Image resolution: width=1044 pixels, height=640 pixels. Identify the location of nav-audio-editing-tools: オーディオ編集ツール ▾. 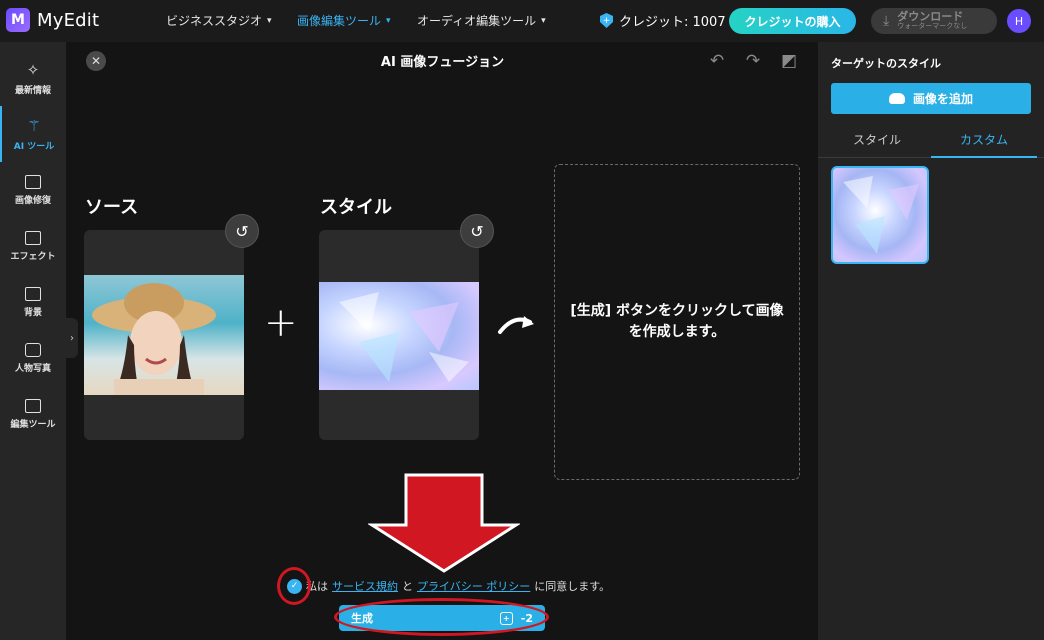
(481, 20).